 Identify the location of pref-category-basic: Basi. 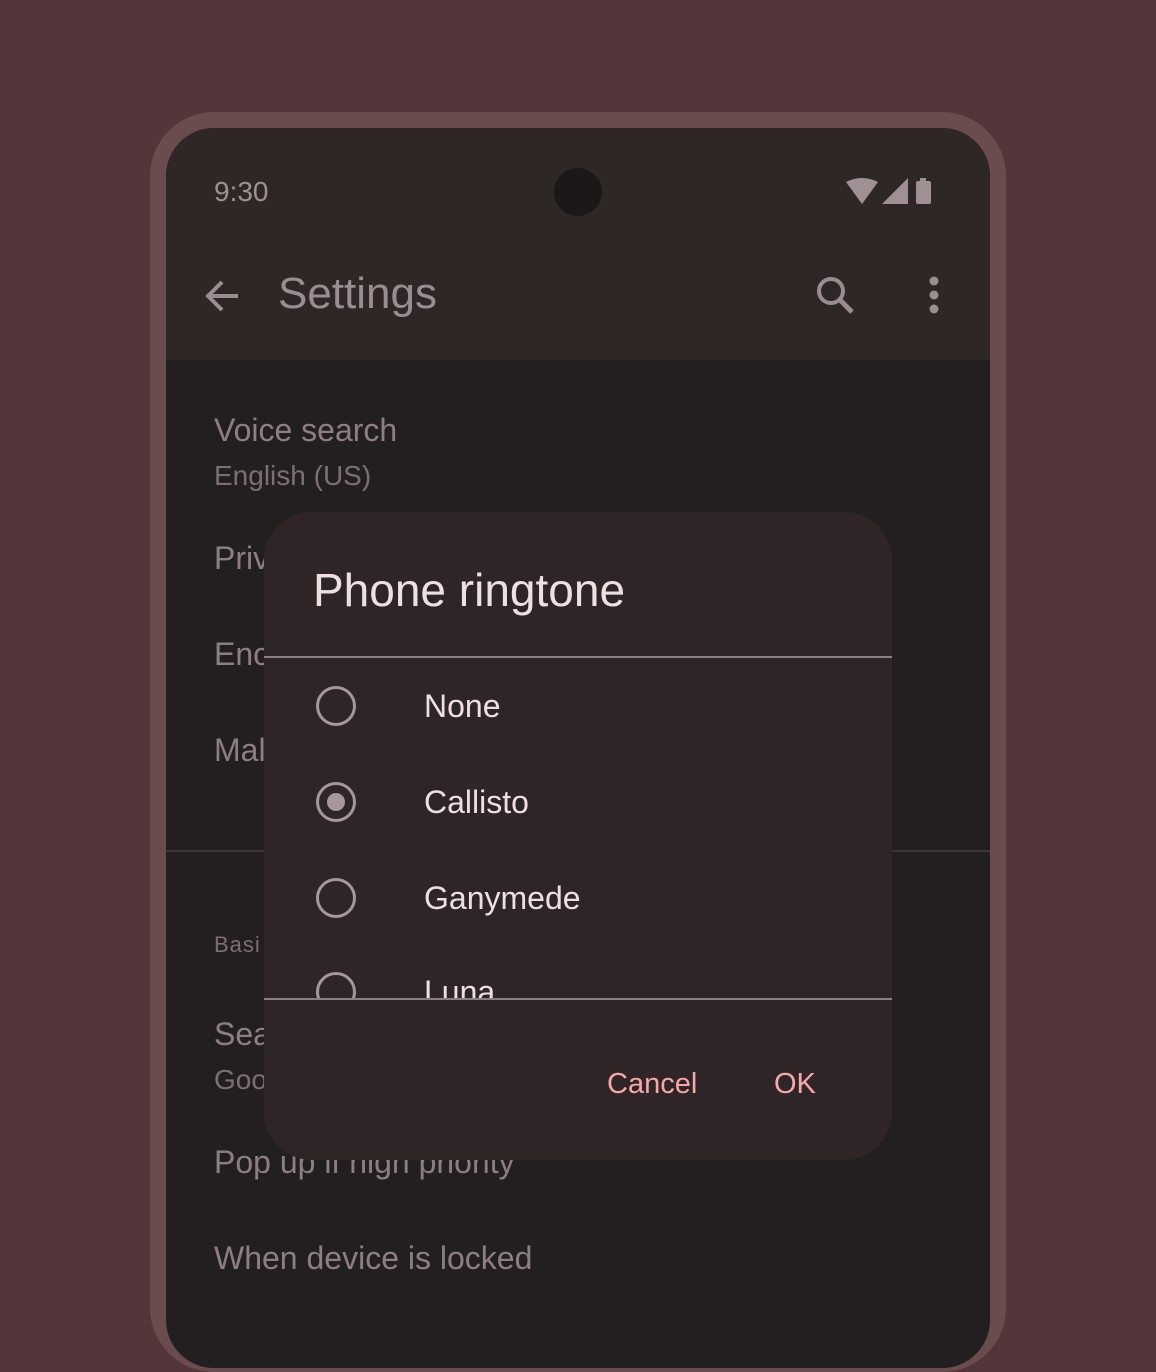
(237, 944).